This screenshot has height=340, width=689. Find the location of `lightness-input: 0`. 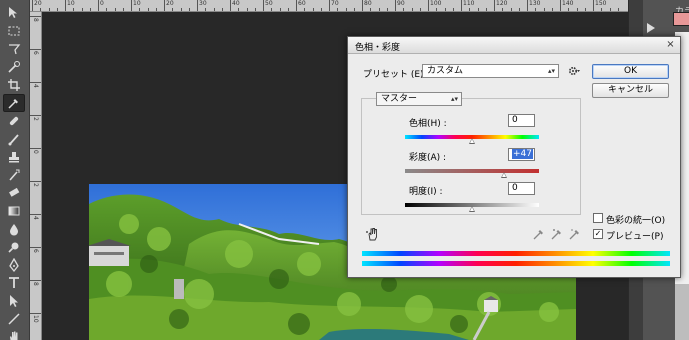

lightness-input: 0 is located at coordinates (521, 188).